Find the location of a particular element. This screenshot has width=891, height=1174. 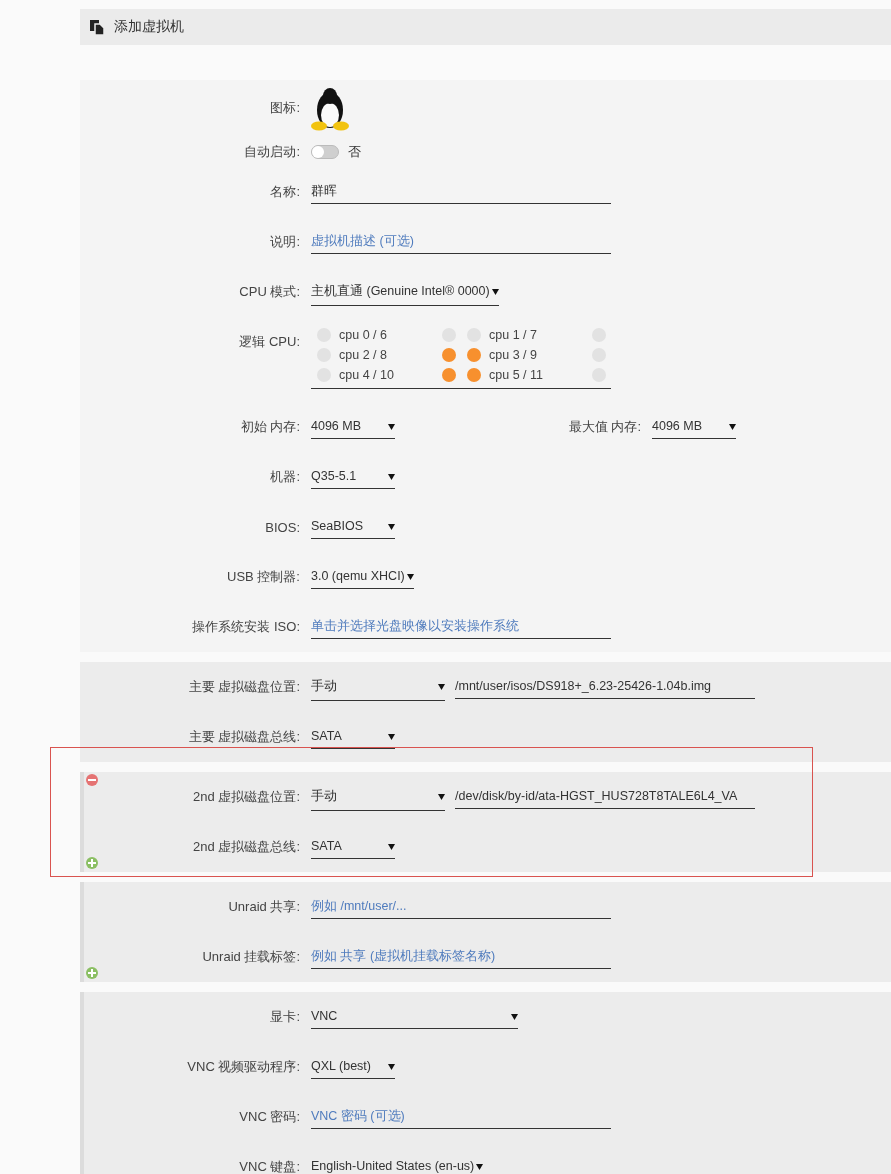

cpu-label: cpu 3 / 9 is located at coordinates (513, 355).